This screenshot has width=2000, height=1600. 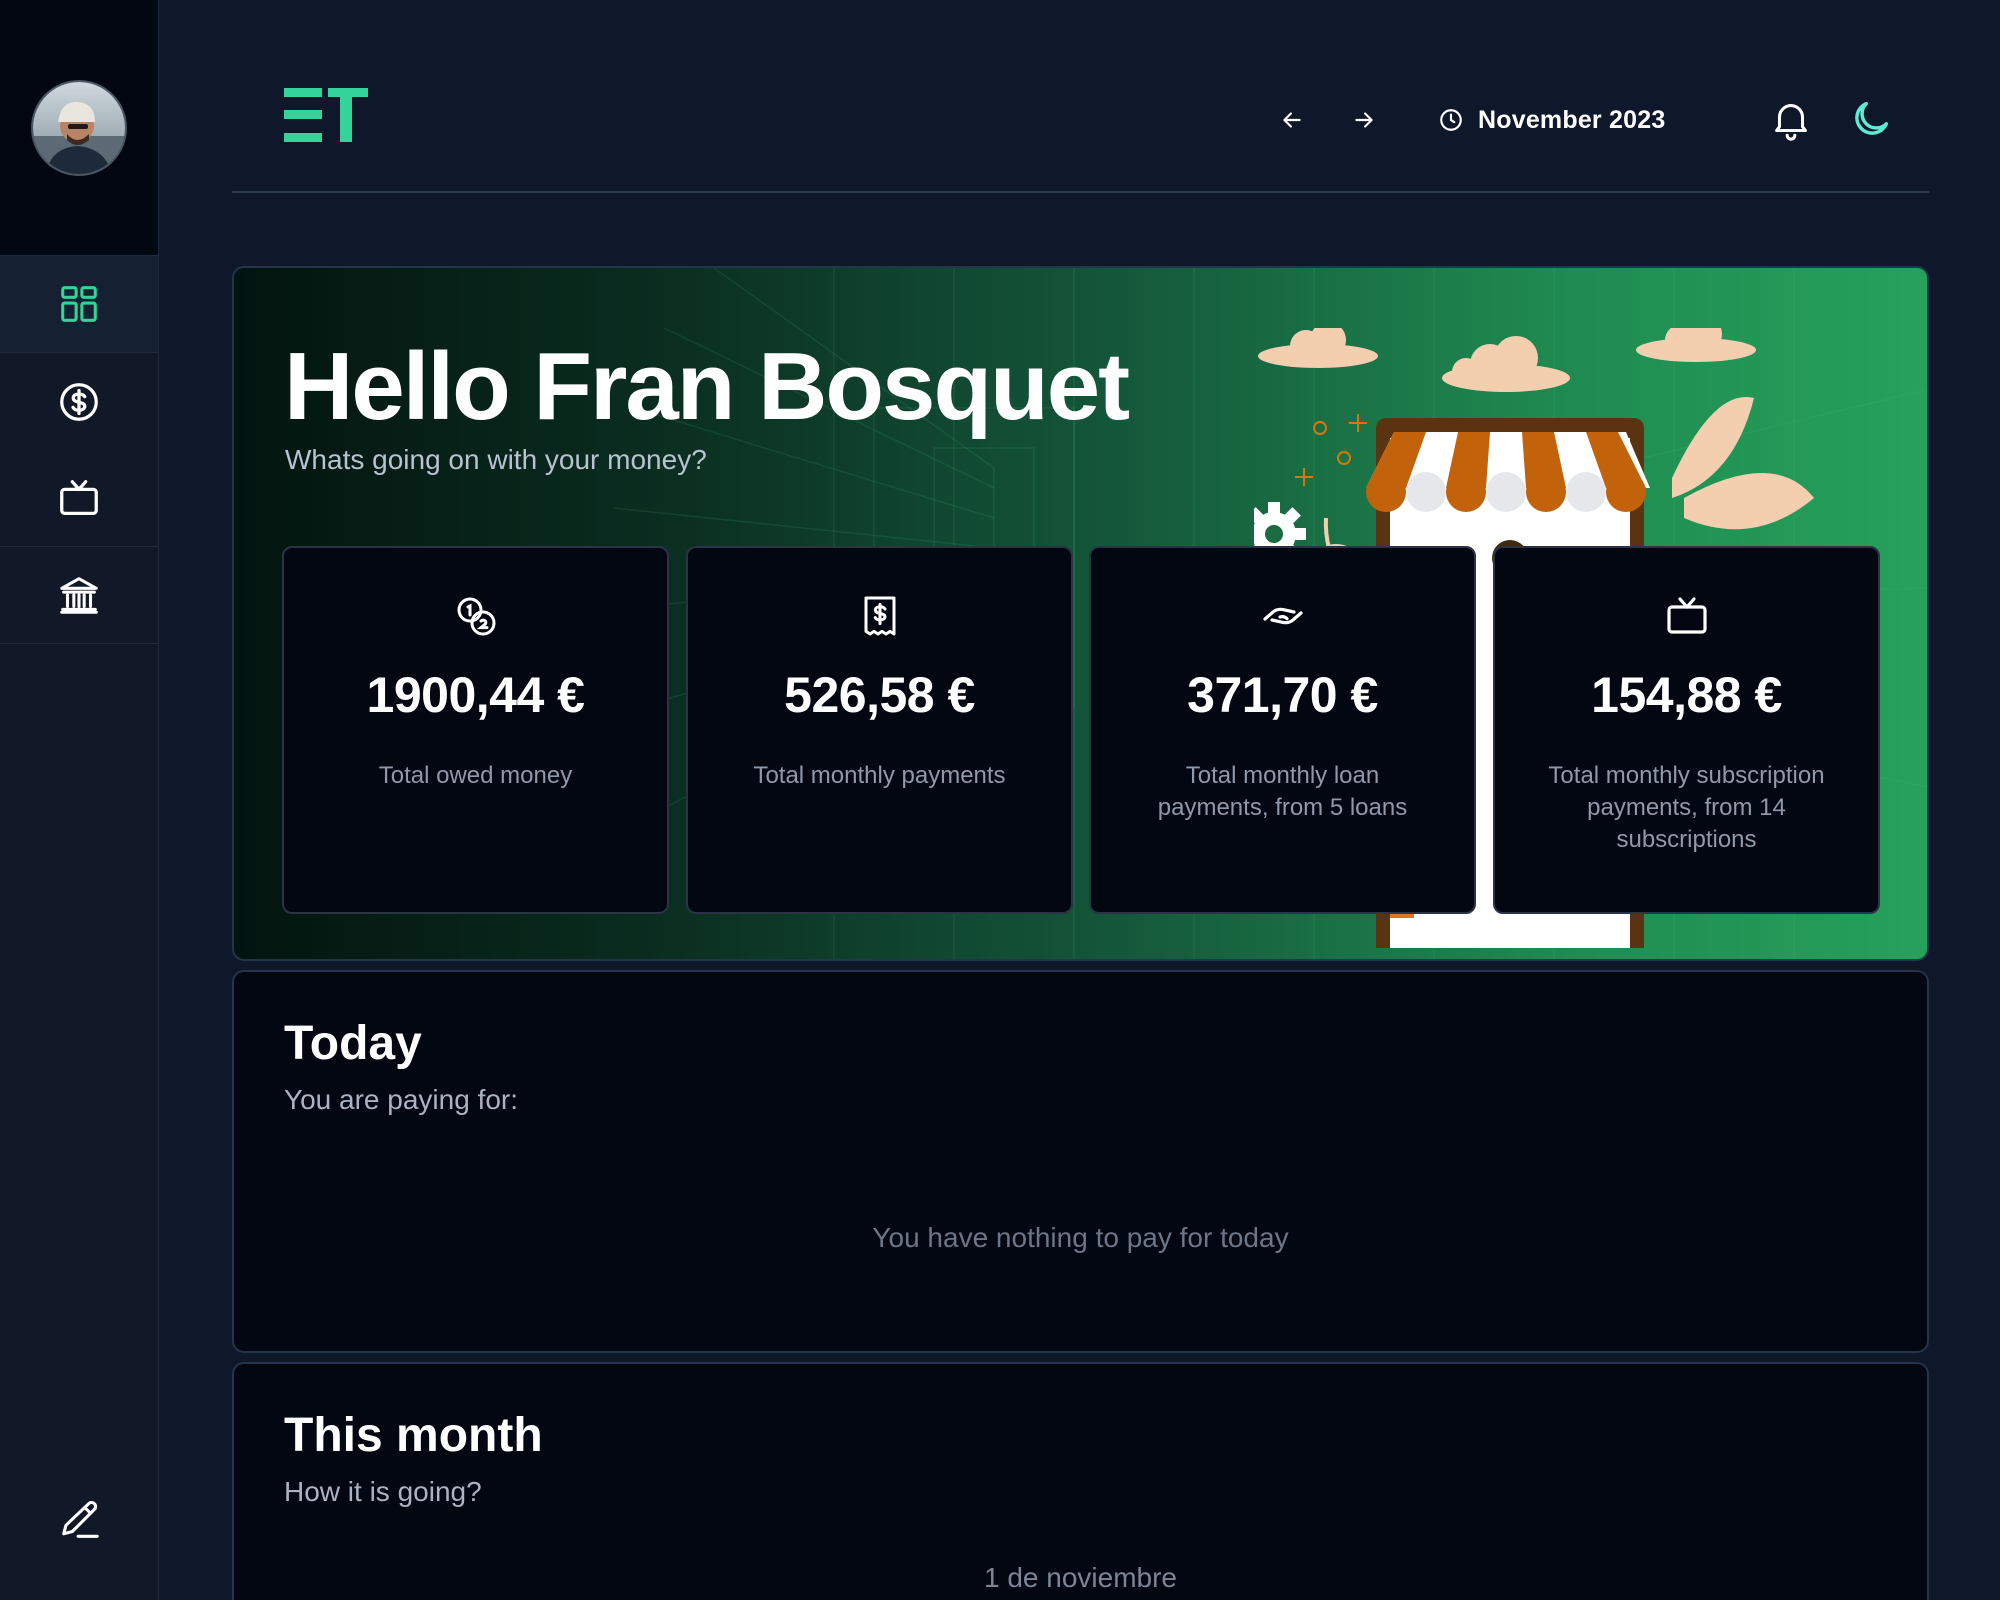 What do you see at coordinates (401, 1099) in the screenshot?
I see `section-subtitle: You are paying for:` at bounding box center [401, 1099].